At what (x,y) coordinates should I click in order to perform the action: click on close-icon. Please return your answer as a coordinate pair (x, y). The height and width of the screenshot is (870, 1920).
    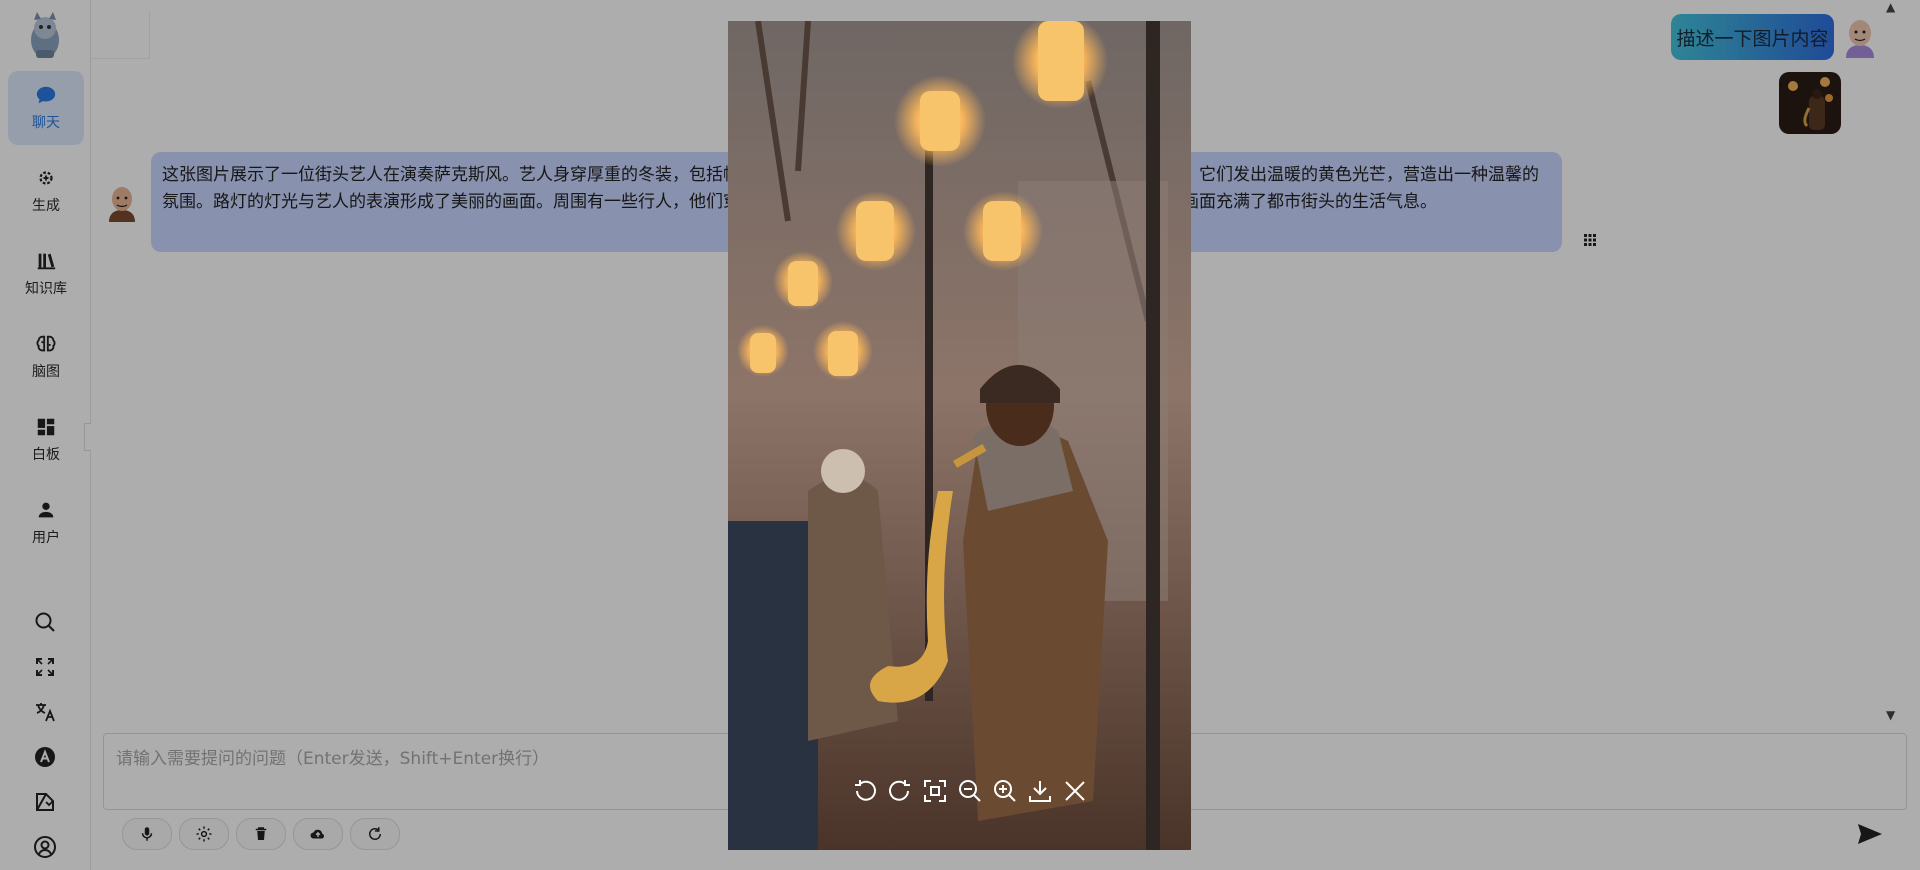
    Looking at the image, I should click on (1075, 791).